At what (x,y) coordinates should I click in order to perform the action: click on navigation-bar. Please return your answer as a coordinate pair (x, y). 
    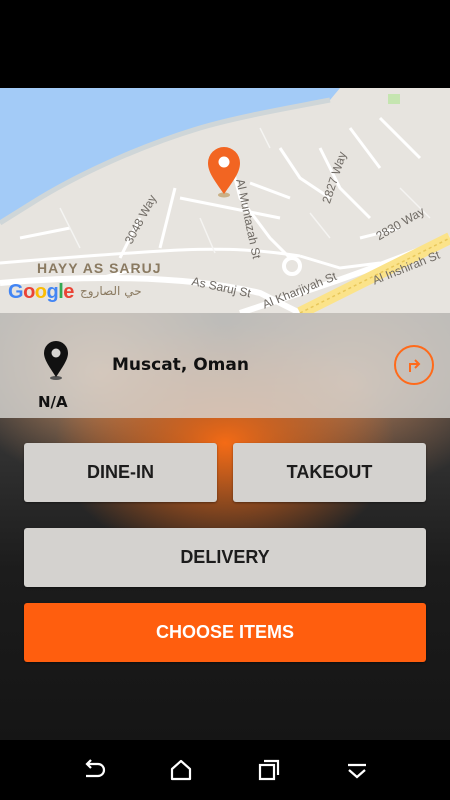
    Looking at the image, I should click on (225, 770).